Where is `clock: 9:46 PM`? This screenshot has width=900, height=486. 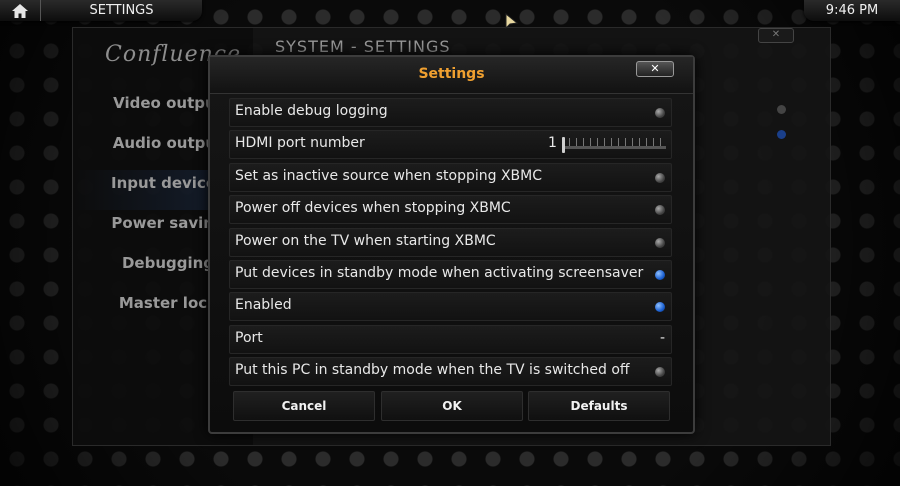 clock: 9:46 PM is located at coordinates (852, 10).